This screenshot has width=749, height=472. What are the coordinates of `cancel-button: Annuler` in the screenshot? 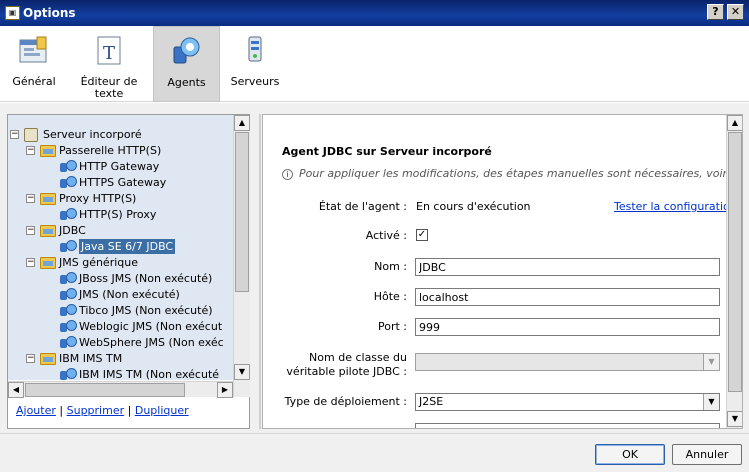 It's located at (707, 454).